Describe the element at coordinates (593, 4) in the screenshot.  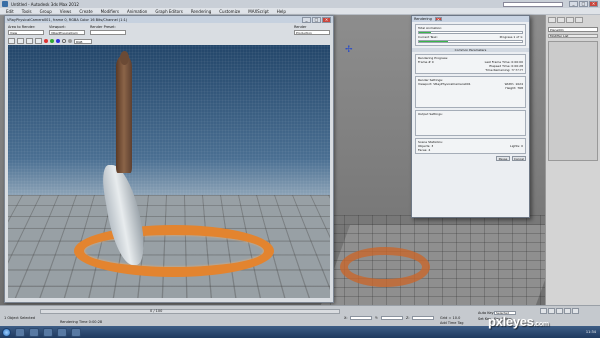
I see `close-button: ×` at that location.